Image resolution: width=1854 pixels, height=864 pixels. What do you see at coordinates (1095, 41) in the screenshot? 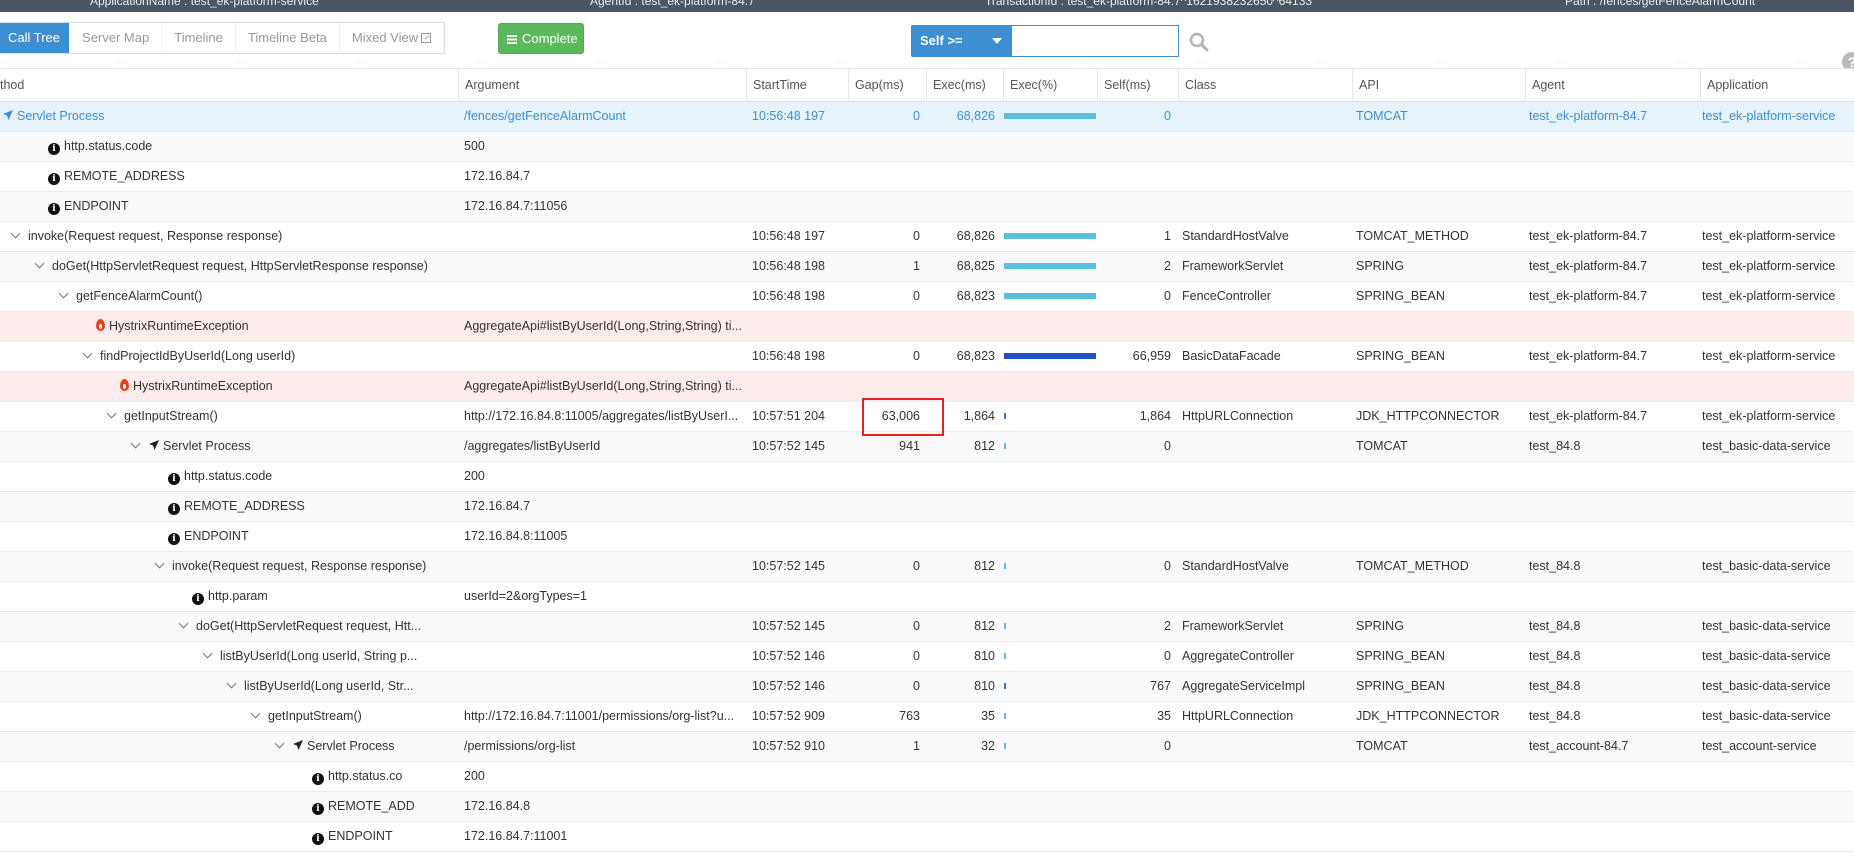
I see `self-filter-input` at bounding box center [1095, 41].